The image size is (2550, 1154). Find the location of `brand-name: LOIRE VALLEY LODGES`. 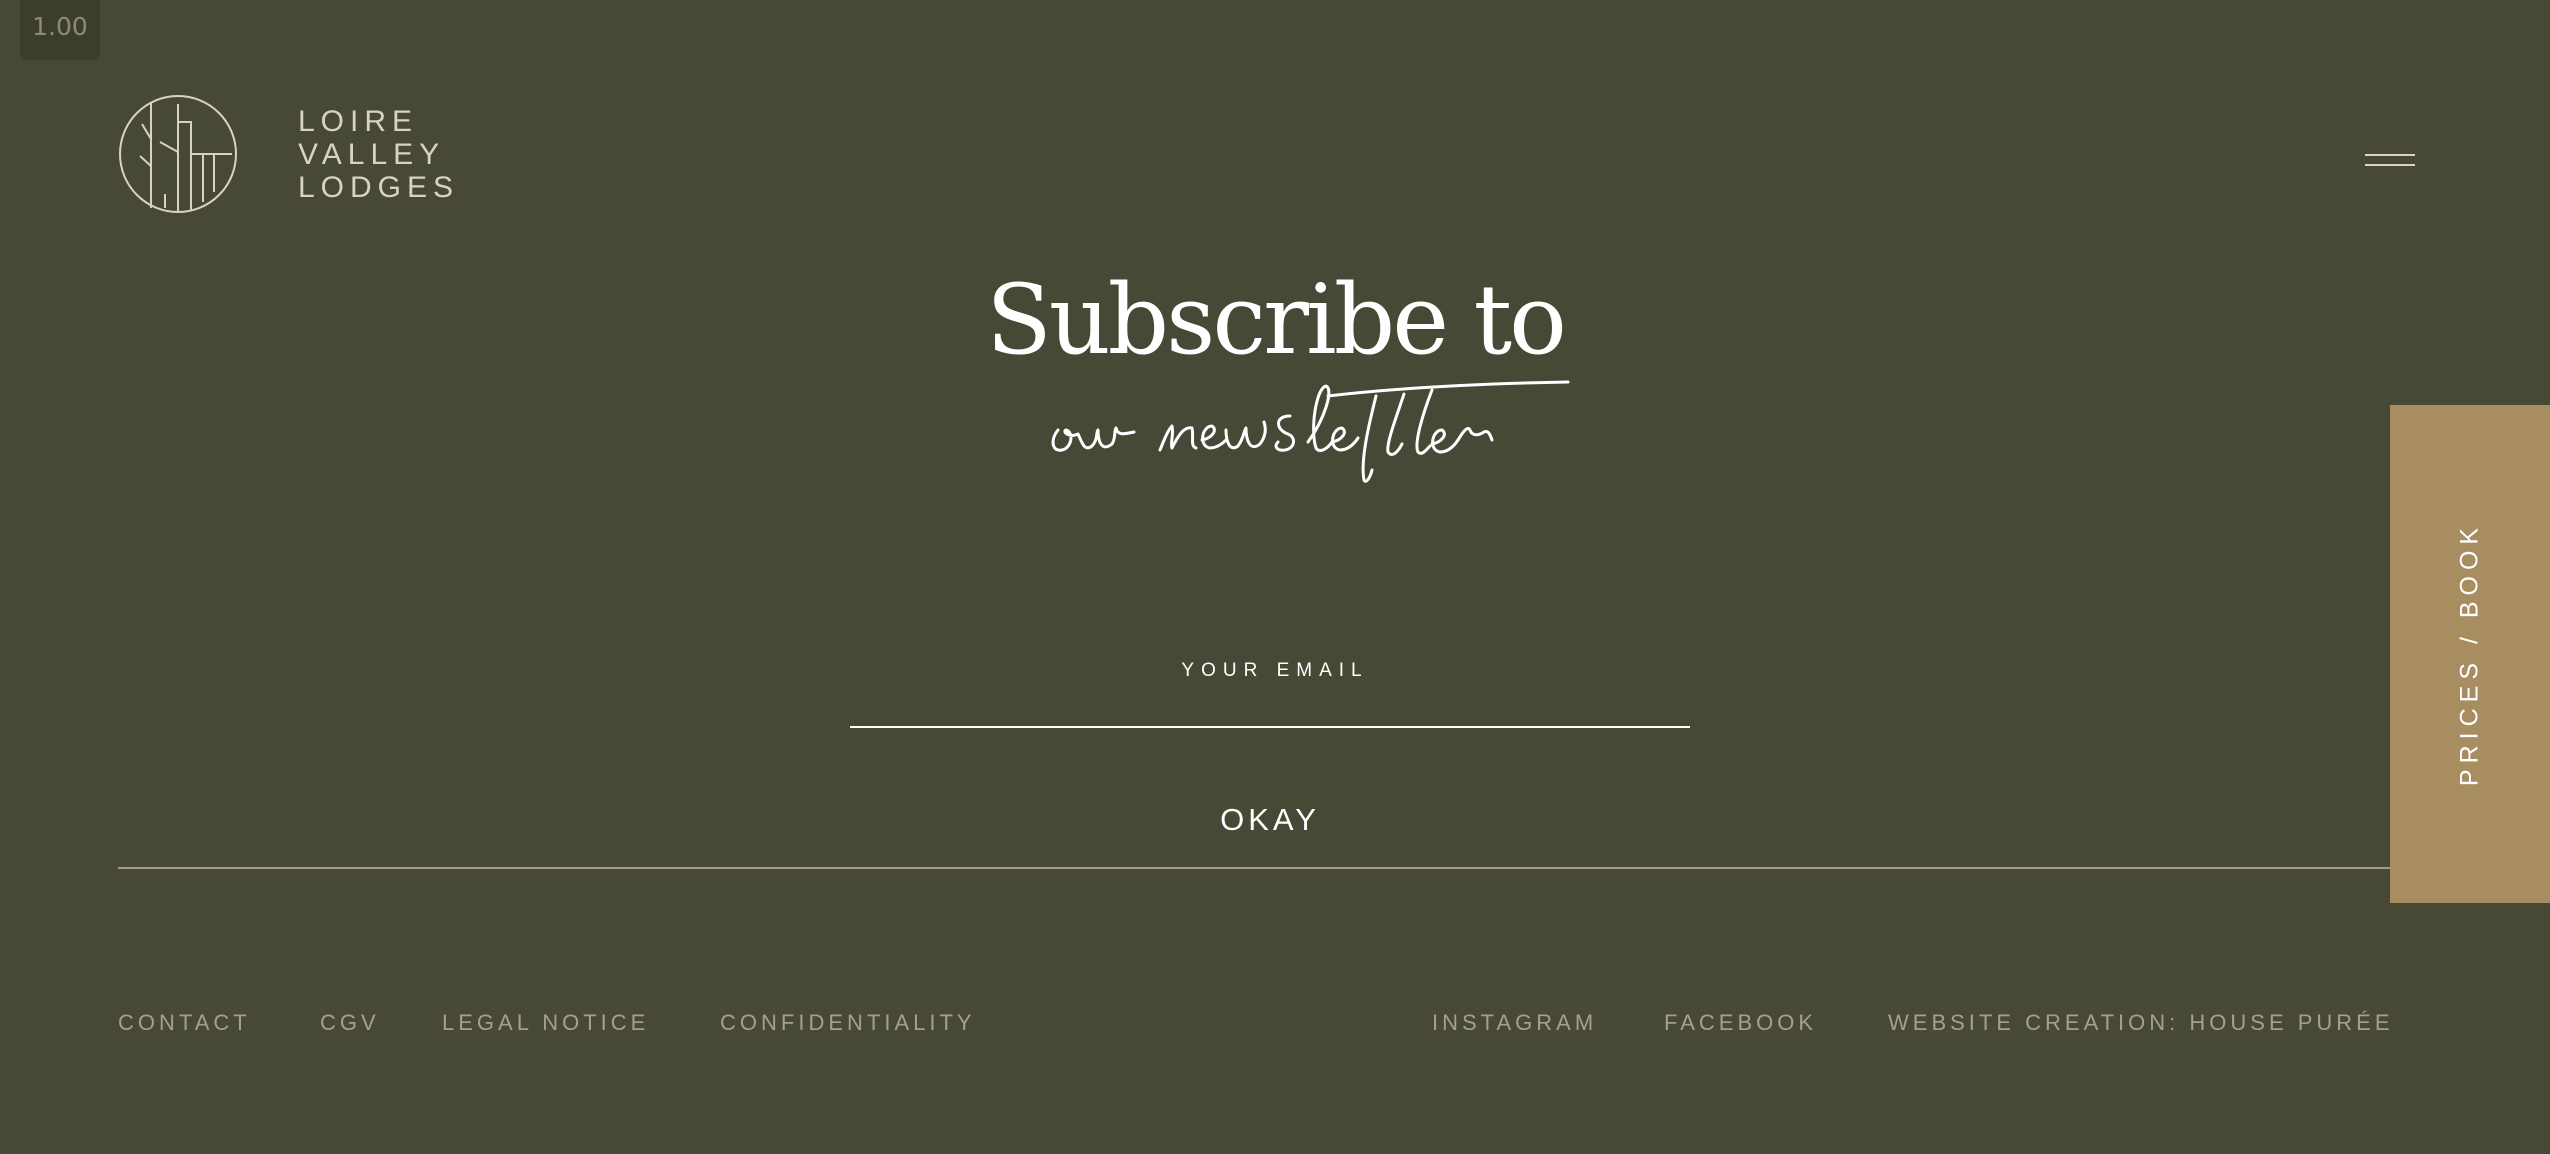

brand-name: LOIRE VALLEY LODGES is located at coordinates (378, 154).